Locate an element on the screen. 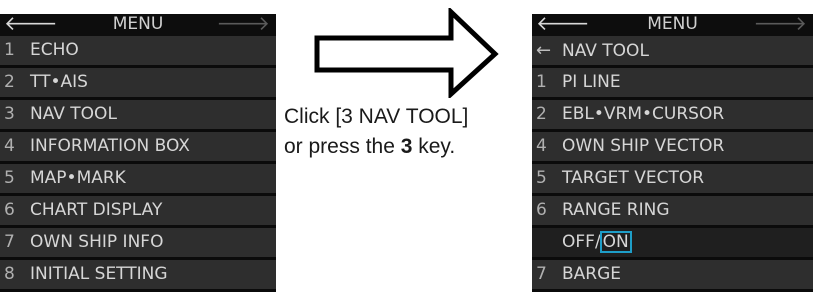 The image size is (813, 292). menu-item-target-vector: 5 TARGET VECTOR is located at coordinates (672, 180).